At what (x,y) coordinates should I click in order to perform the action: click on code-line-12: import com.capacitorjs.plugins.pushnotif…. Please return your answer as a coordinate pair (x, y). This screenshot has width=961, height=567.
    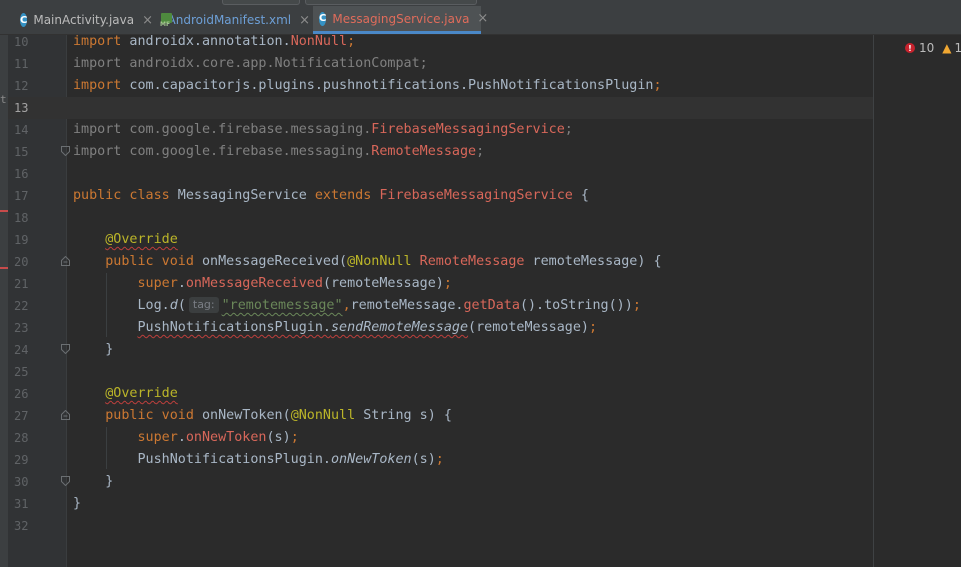
    Looking at the image, I should click on (367, 85).